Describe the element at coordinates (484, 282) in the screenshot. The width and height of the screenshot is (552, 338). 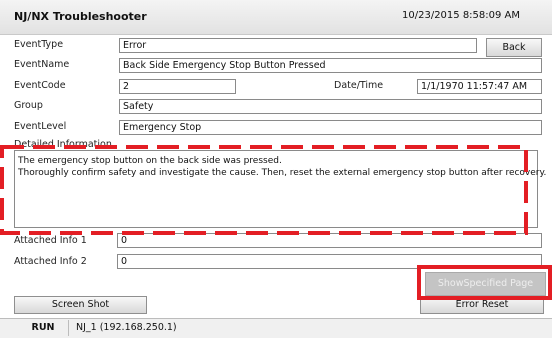
I see `show-page-highlight-frame` at that location.